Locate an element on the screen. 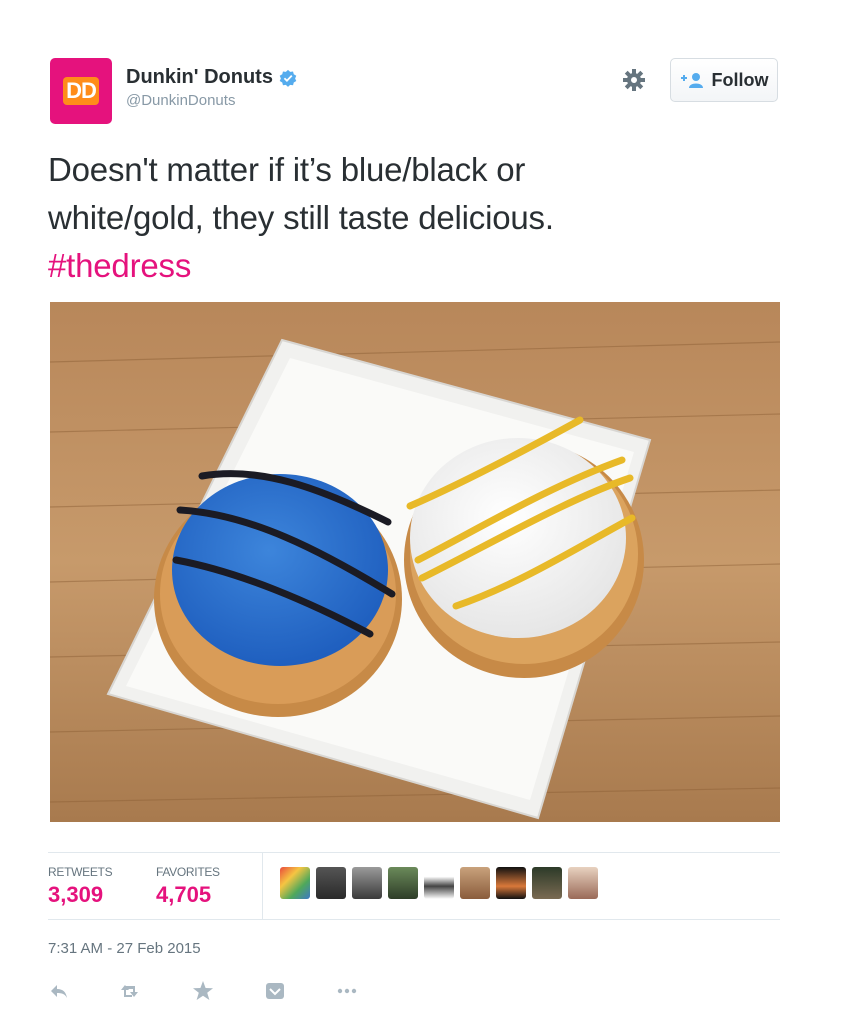  hashtag-link: #thedress is located at coordinates (414, 266).